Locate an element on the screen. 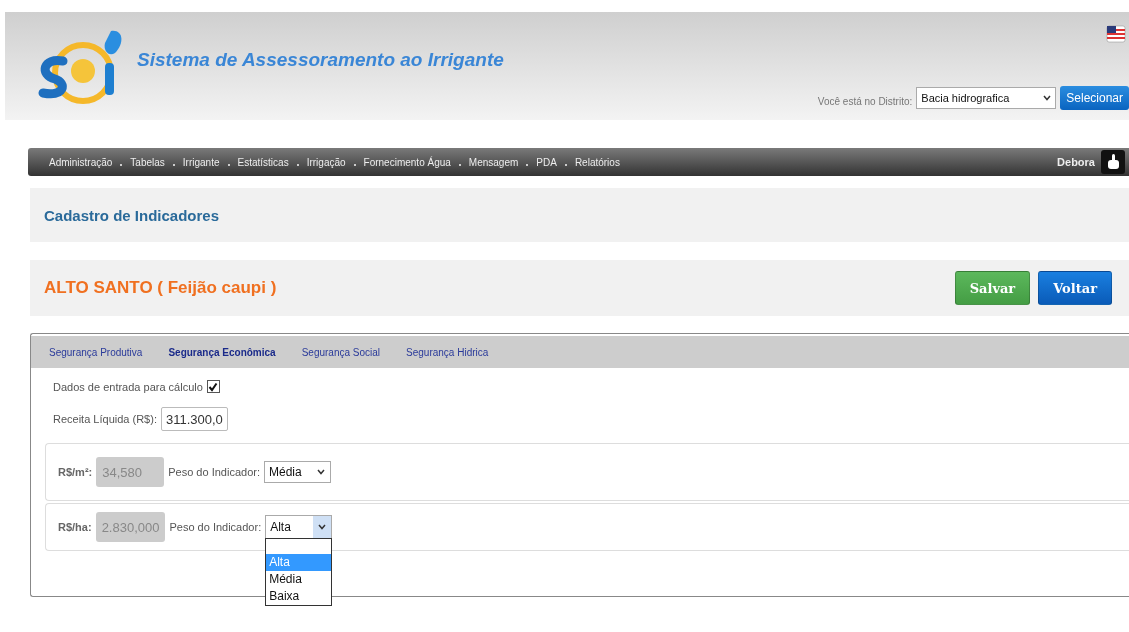 The image size is (1129, 632). weight-select: Média is located at coordinates (297, 472).